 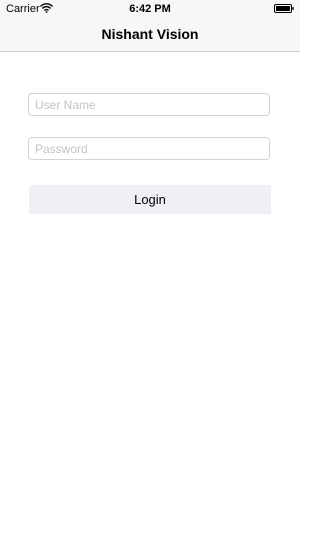 I want to click on navigation-bar: Nishant Vision, so click(x=150, y=35).